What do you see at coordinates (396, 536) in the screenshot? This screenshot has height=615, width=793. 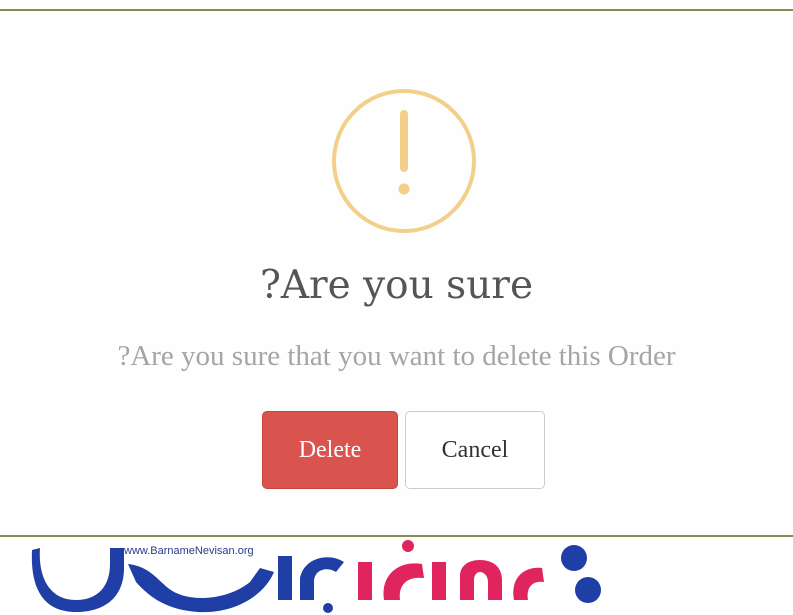 I see `bottom-divider` at bounding box center [396, 536].